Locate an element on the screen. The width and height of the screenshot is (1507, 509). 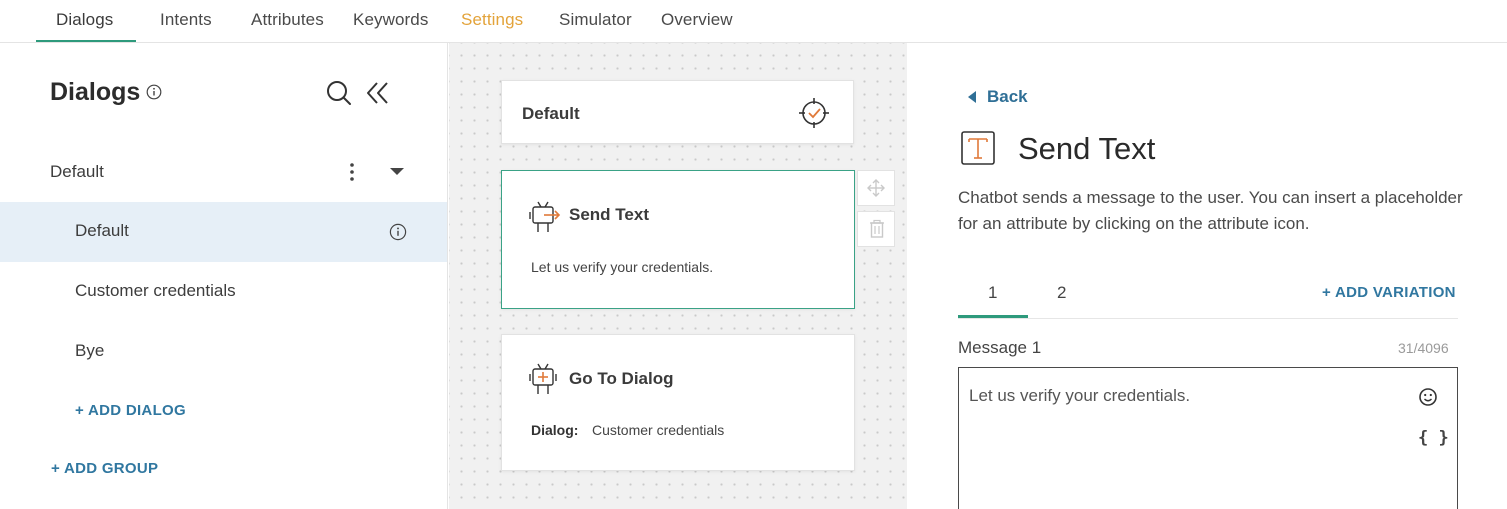
delete-button is located at coordinates (876, 229).